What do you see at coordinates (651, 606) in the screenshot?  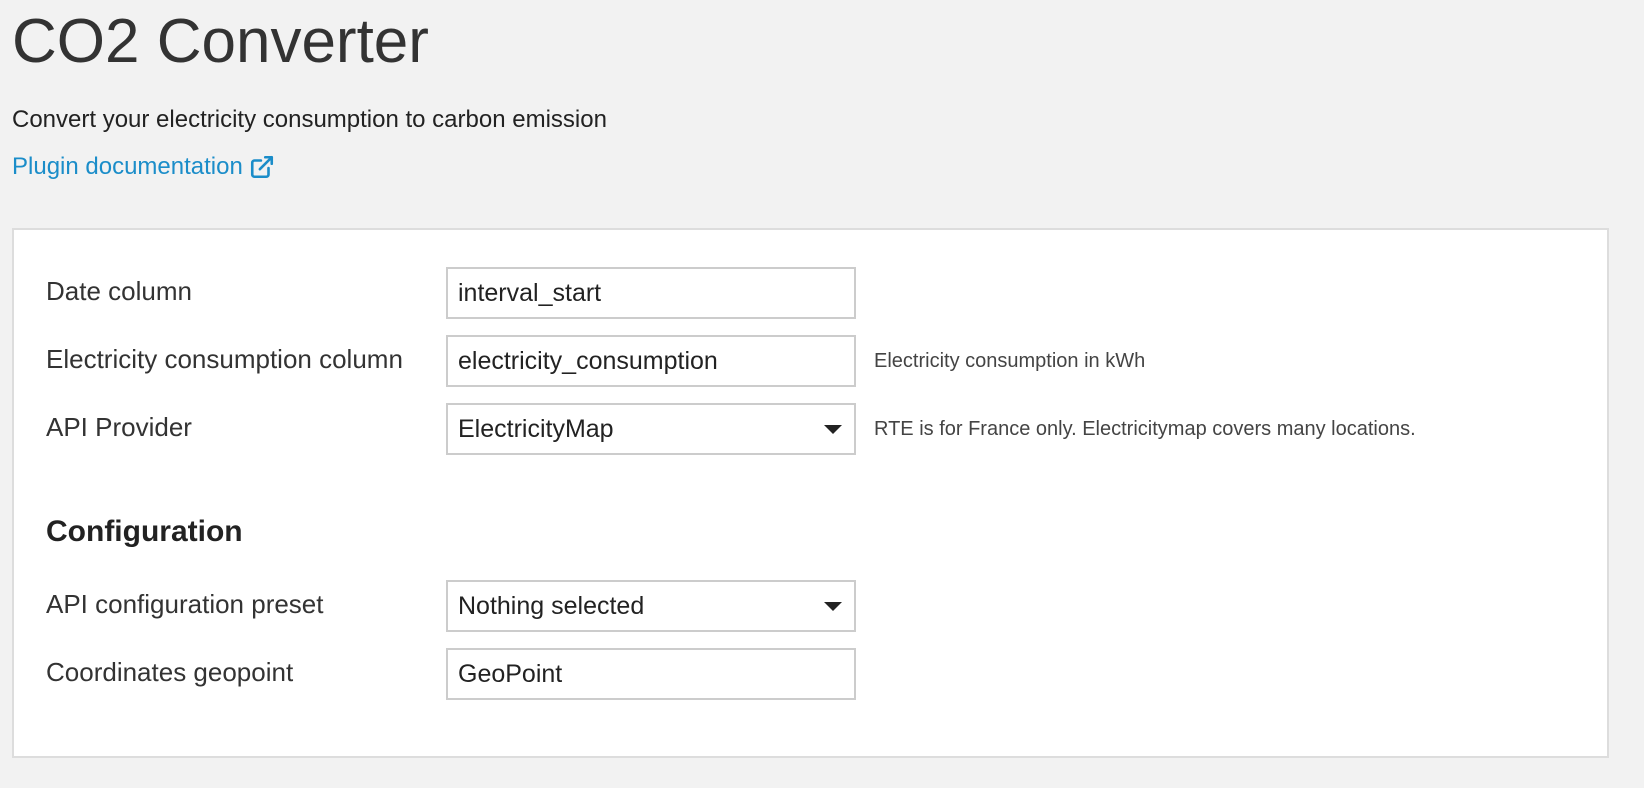 I see `api-preset-select: Nothing selected` at bounding box center [651, 606].